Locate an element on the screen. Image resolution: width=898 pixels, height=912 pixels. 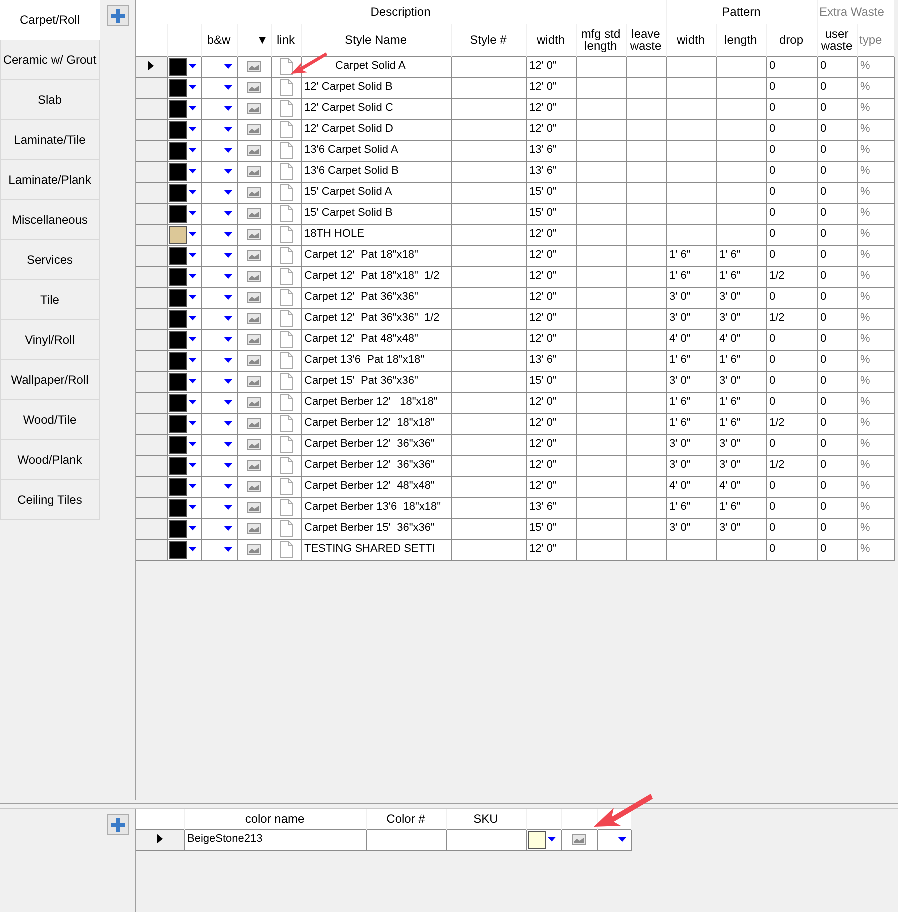
tab: Wood/Plank is located at coordinates (50, 460).